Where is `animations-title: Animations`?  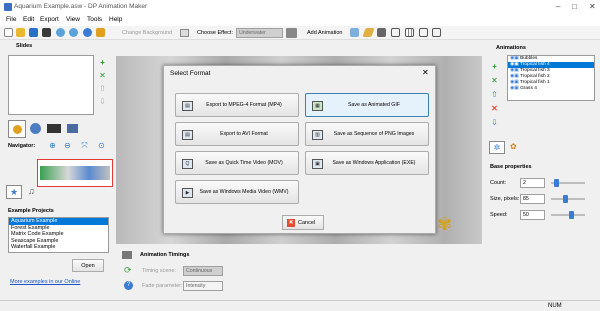 animations-title: Animations is located at coordinates (511, 48).